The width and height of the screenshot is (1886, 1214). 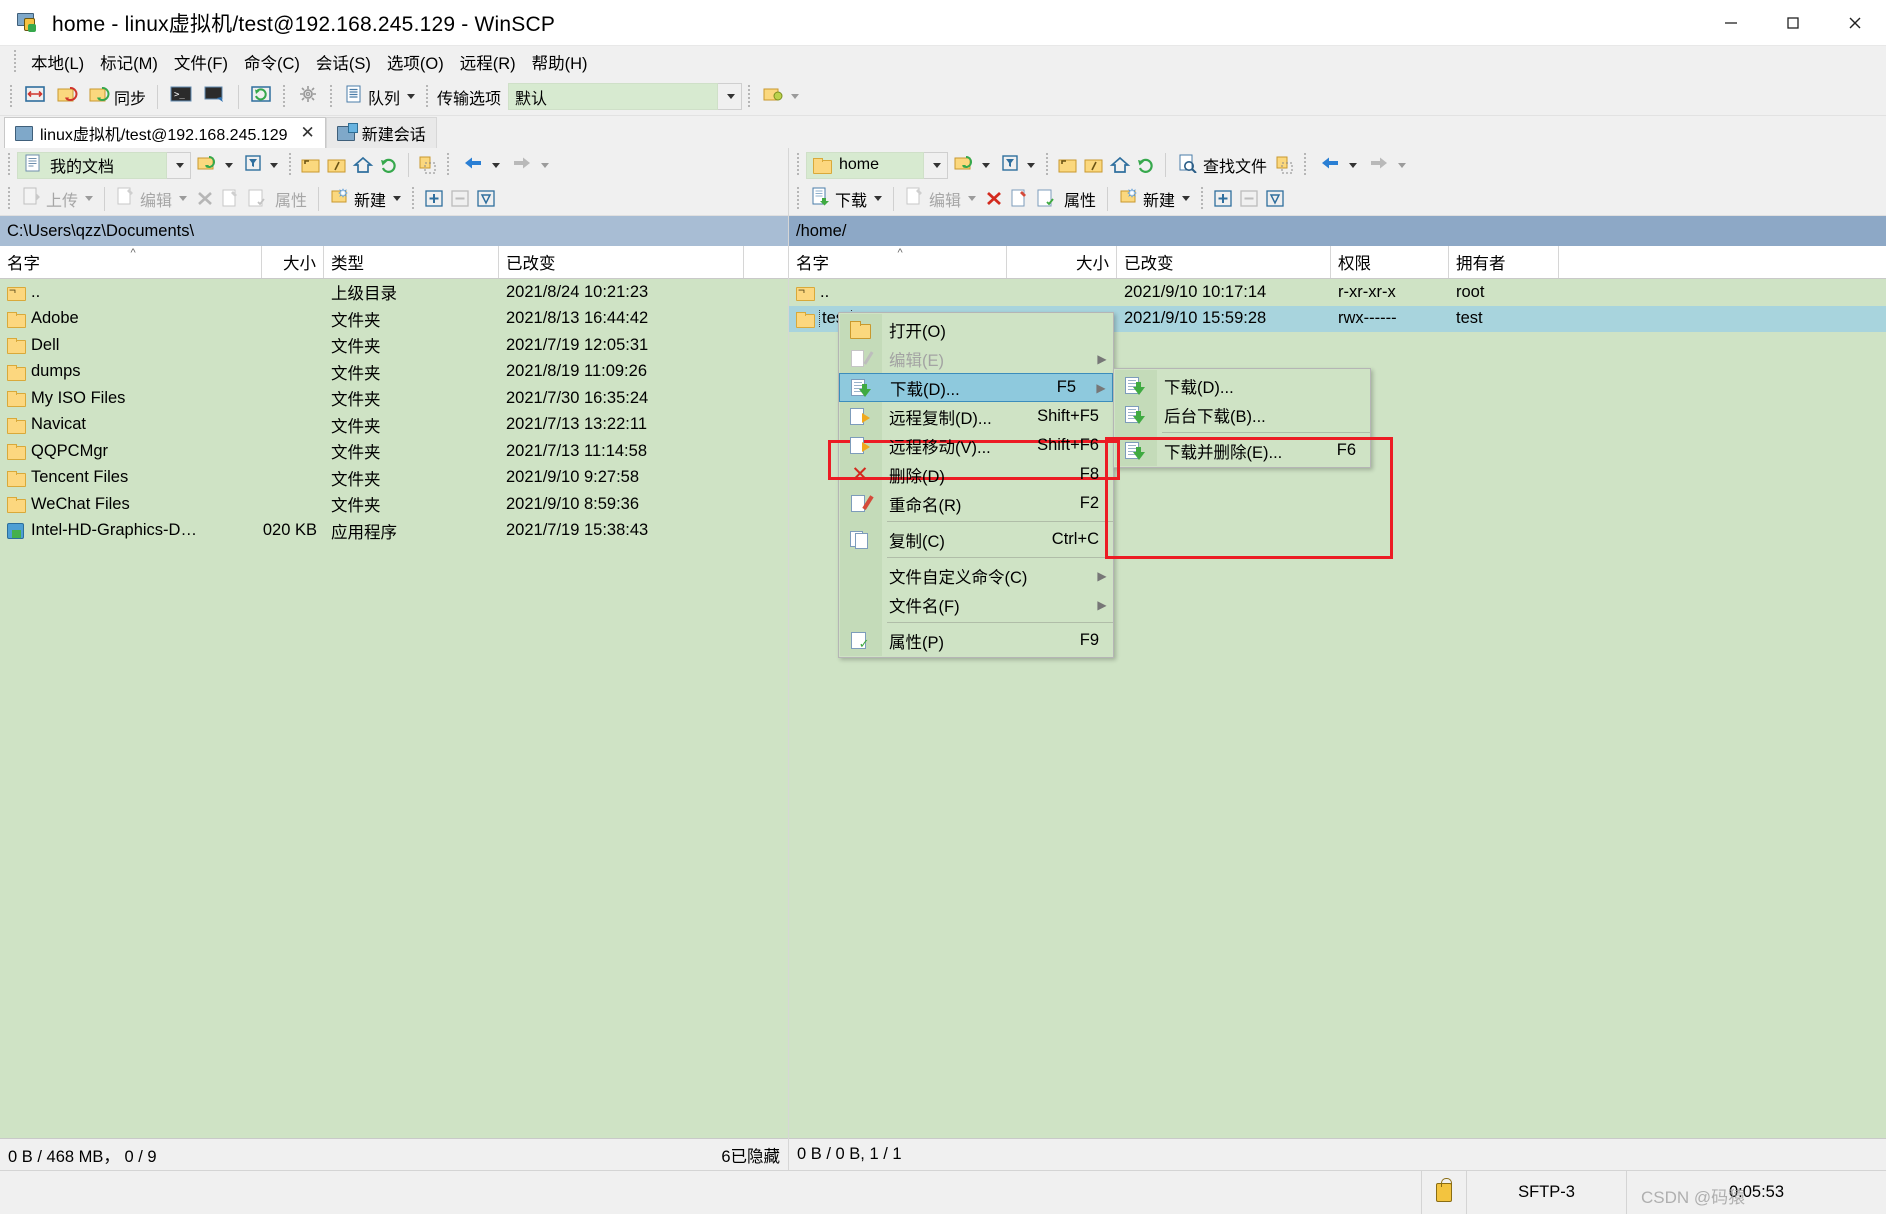 I want to click on context-menu-item-file-names: 文件名(F) ▶, so click(x=976, y=604).